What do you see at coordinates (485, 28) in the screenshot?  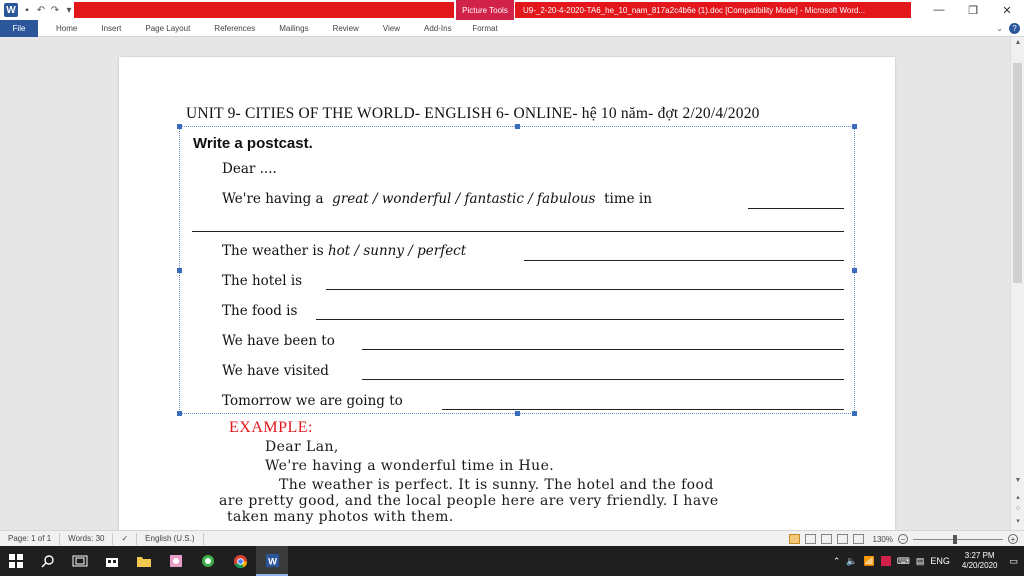 I see `tab-format: Format` at bounding box center [485, 28].